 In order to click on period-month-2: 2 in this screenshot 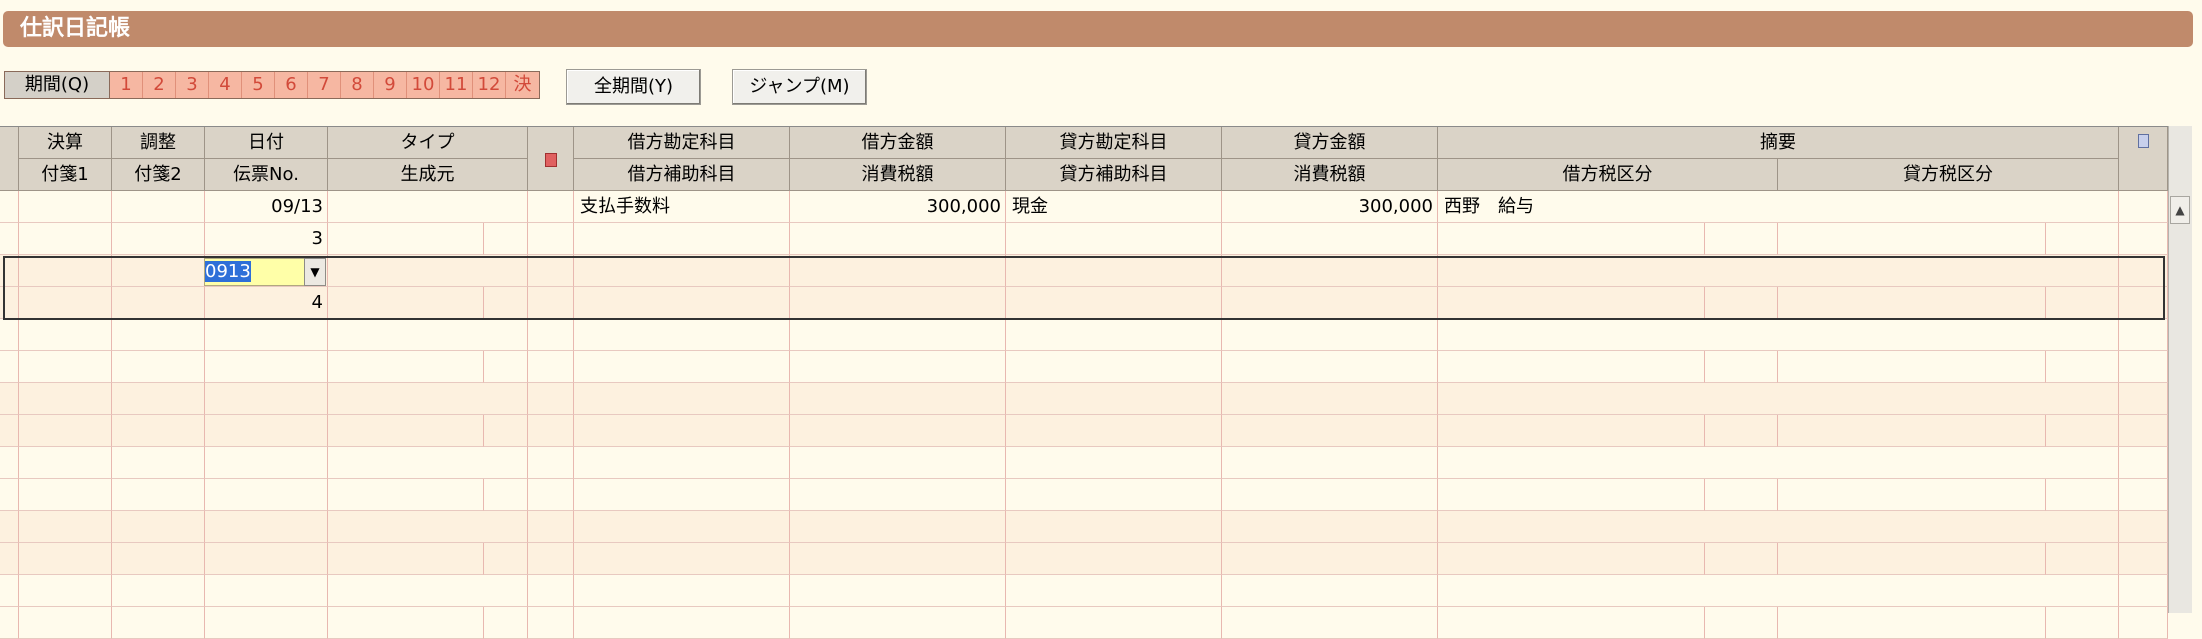, I will do `click(159, 85)`.